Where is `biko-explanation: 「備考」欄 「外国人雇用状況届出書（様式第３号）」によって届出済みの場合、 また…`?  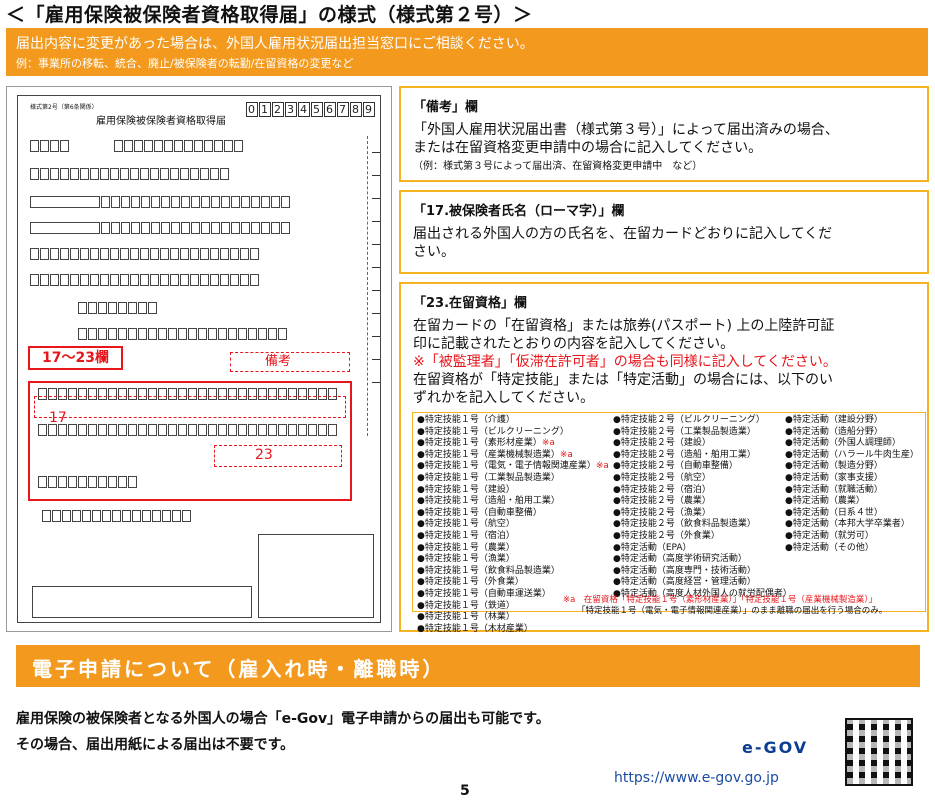
biko-explanation: 「備考」欄 「外国人雇用状況届出書（様式第３号）」によって届出済みの場合、 また… is located at coordinates (664, 134).